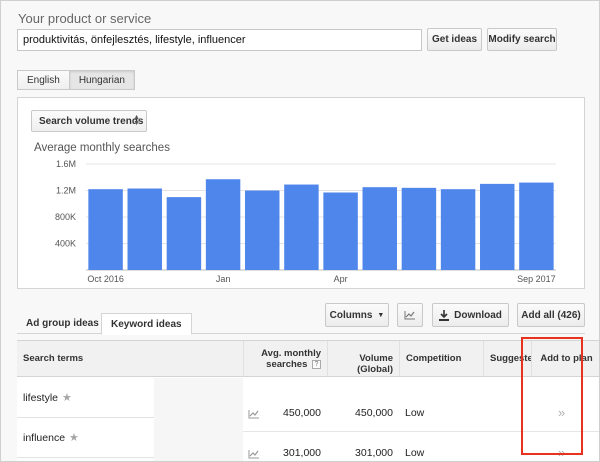  I want to click on language-hungarian-button: Hungarian, so click(102, 80).